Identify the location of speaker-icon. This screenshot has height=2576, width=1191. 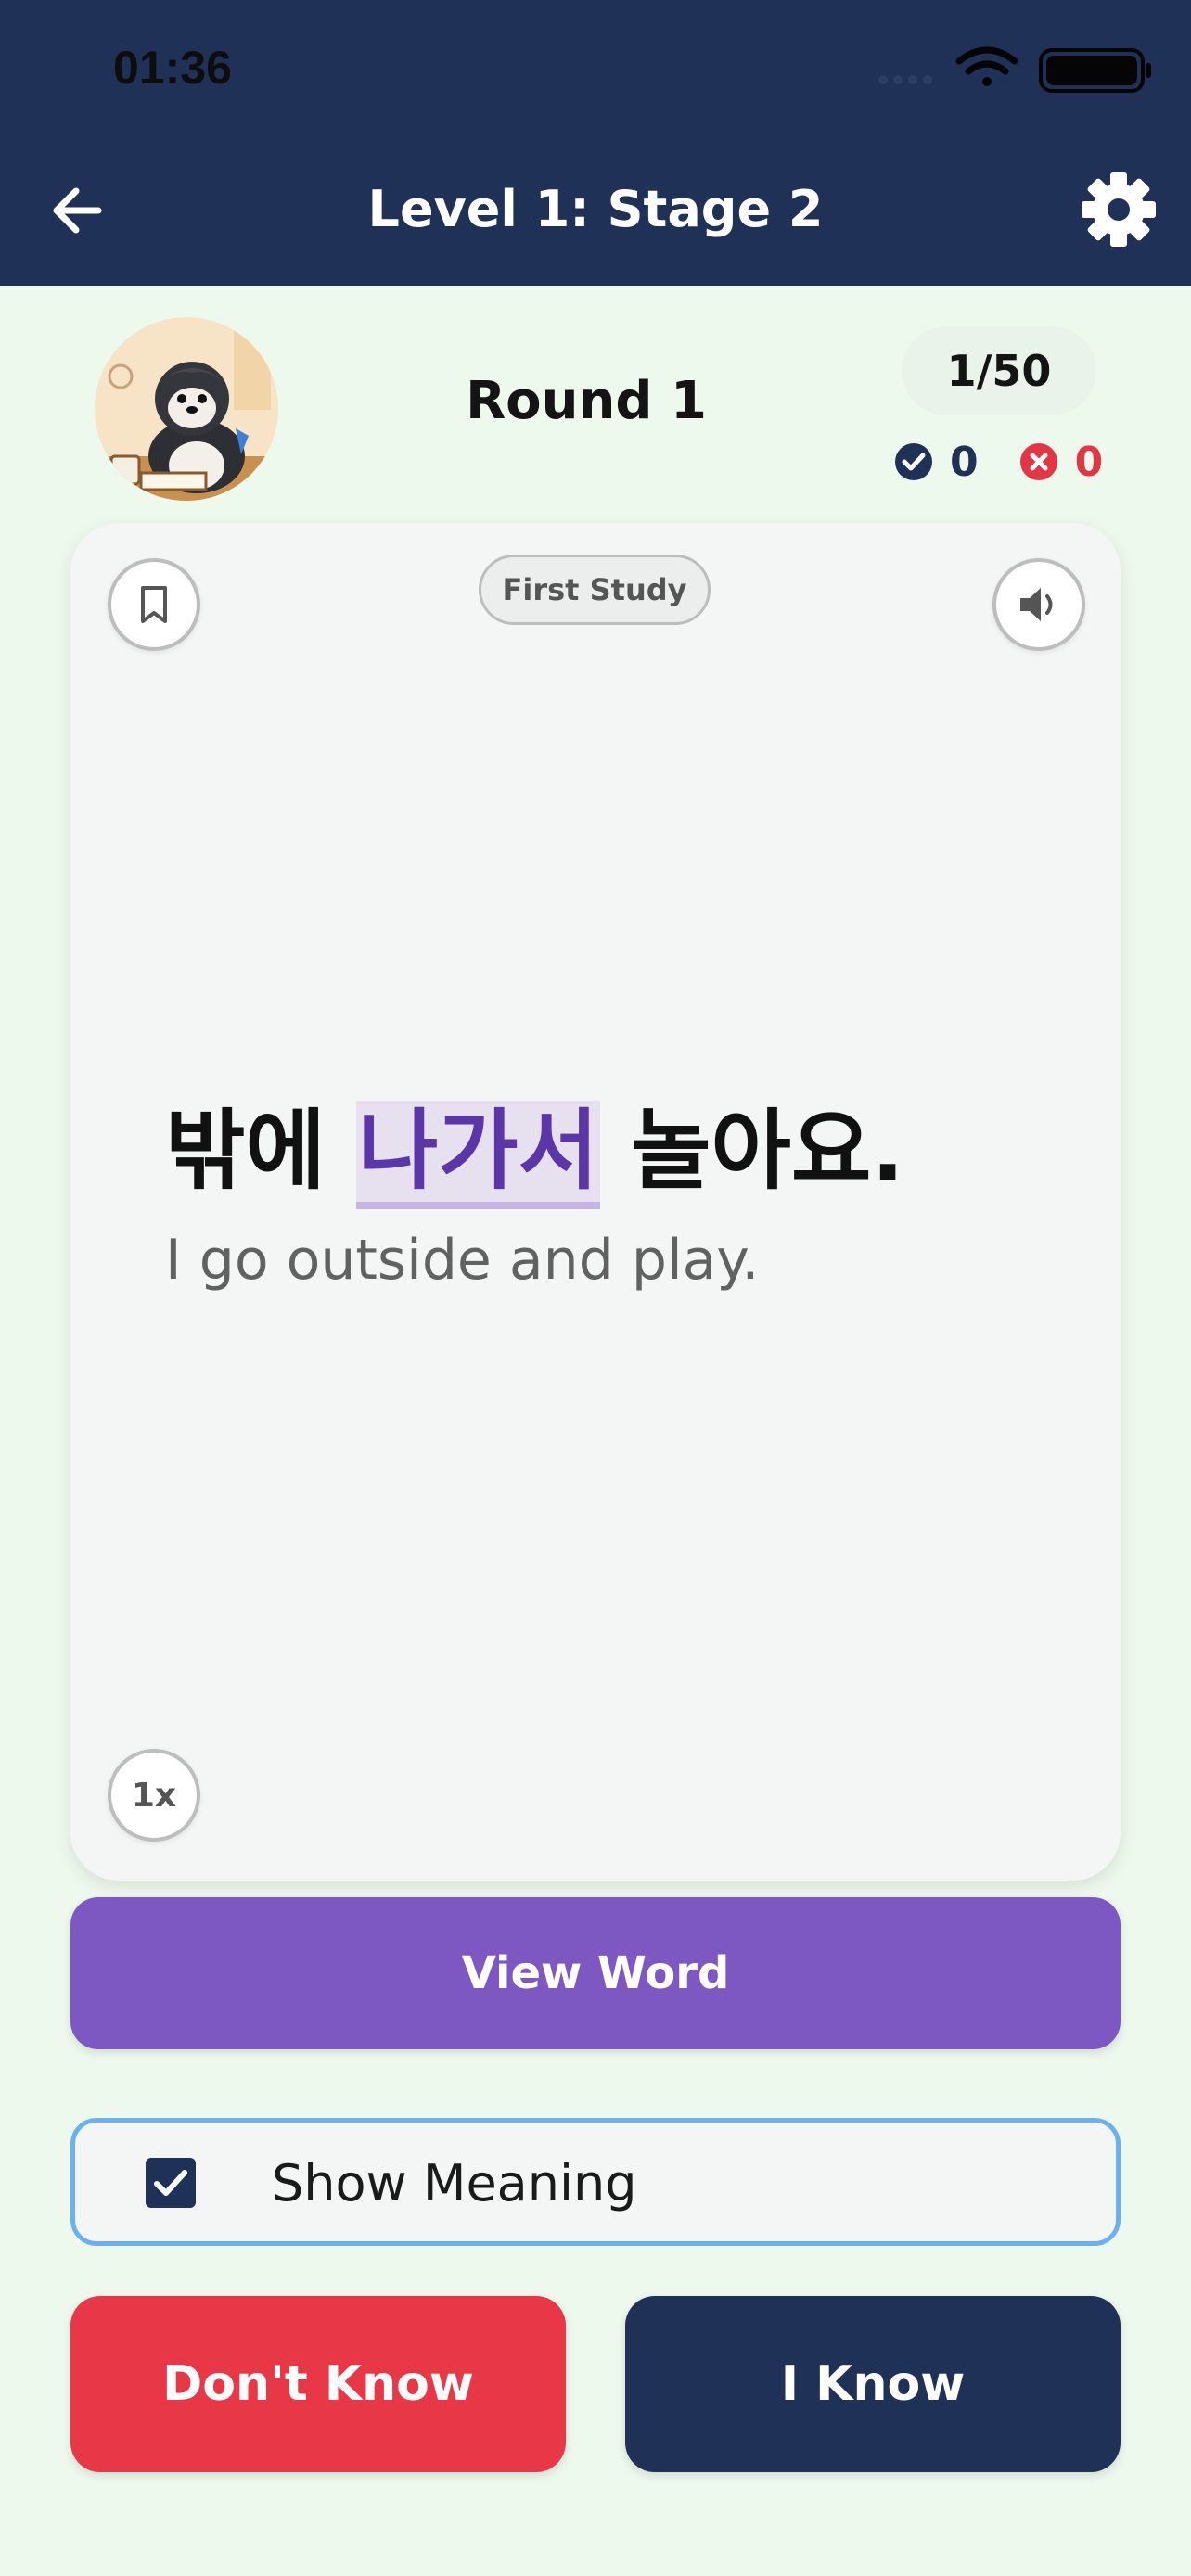
(1036, 605).